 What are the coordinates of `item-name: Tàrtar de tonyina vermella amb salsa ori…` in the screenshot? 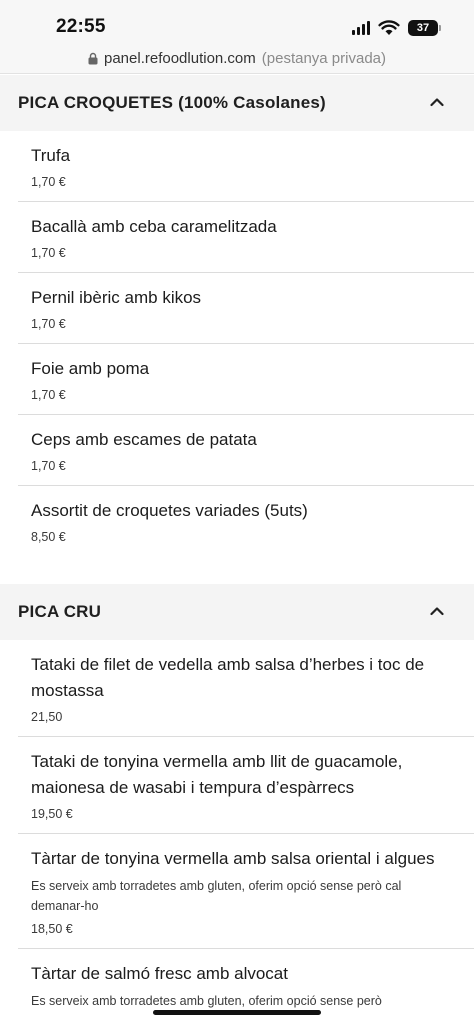 It's located at (233, 858).